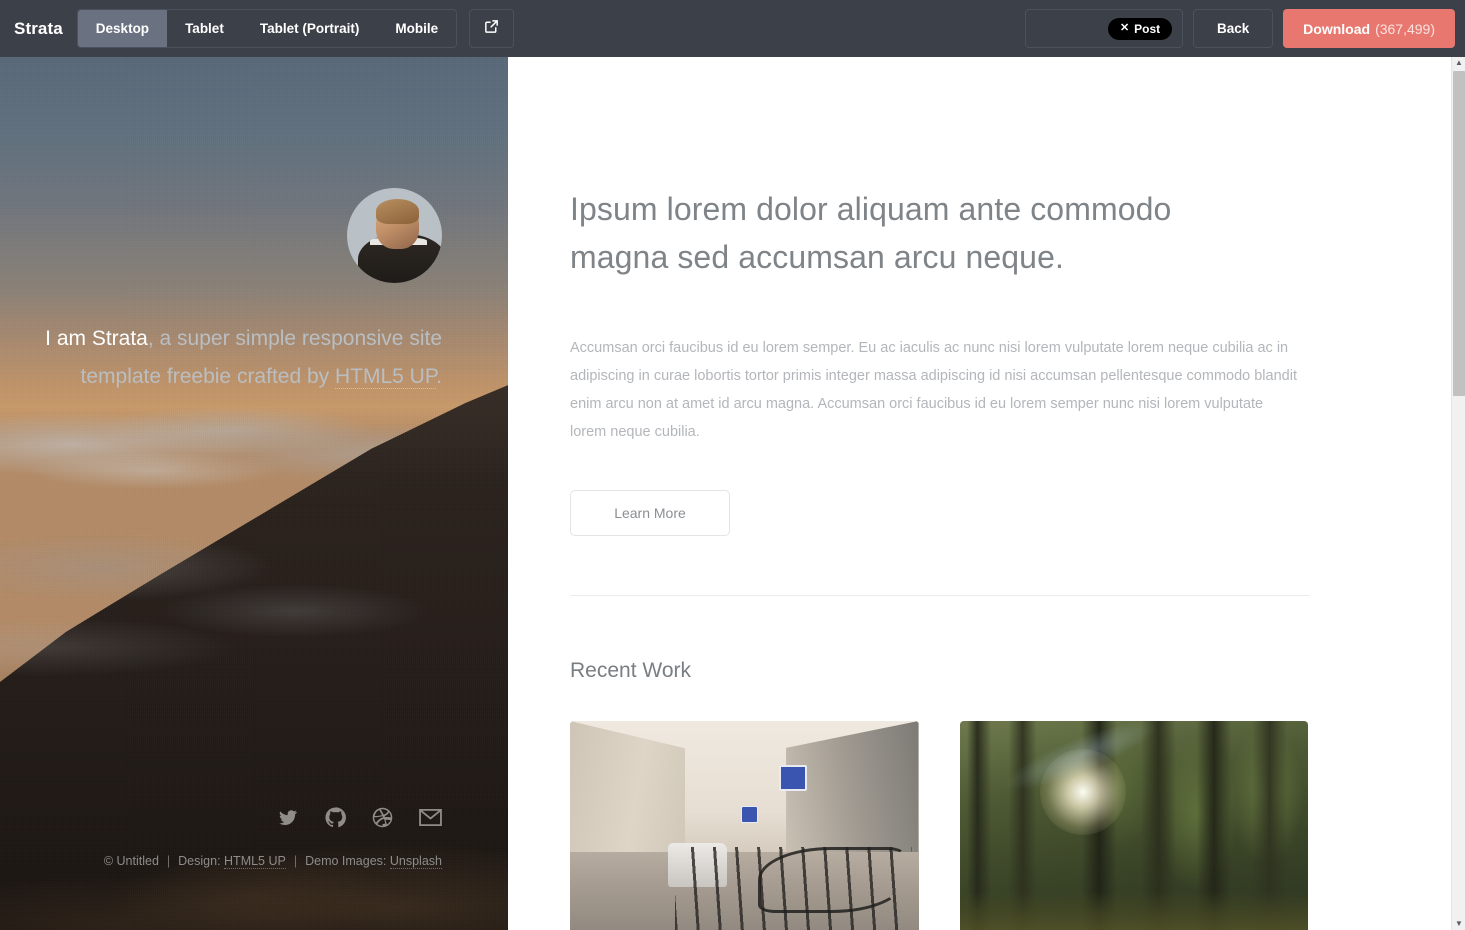 The height and width of the screenshot is (930, 1465). I want to click on dribbble-icon, so click(382, 817).